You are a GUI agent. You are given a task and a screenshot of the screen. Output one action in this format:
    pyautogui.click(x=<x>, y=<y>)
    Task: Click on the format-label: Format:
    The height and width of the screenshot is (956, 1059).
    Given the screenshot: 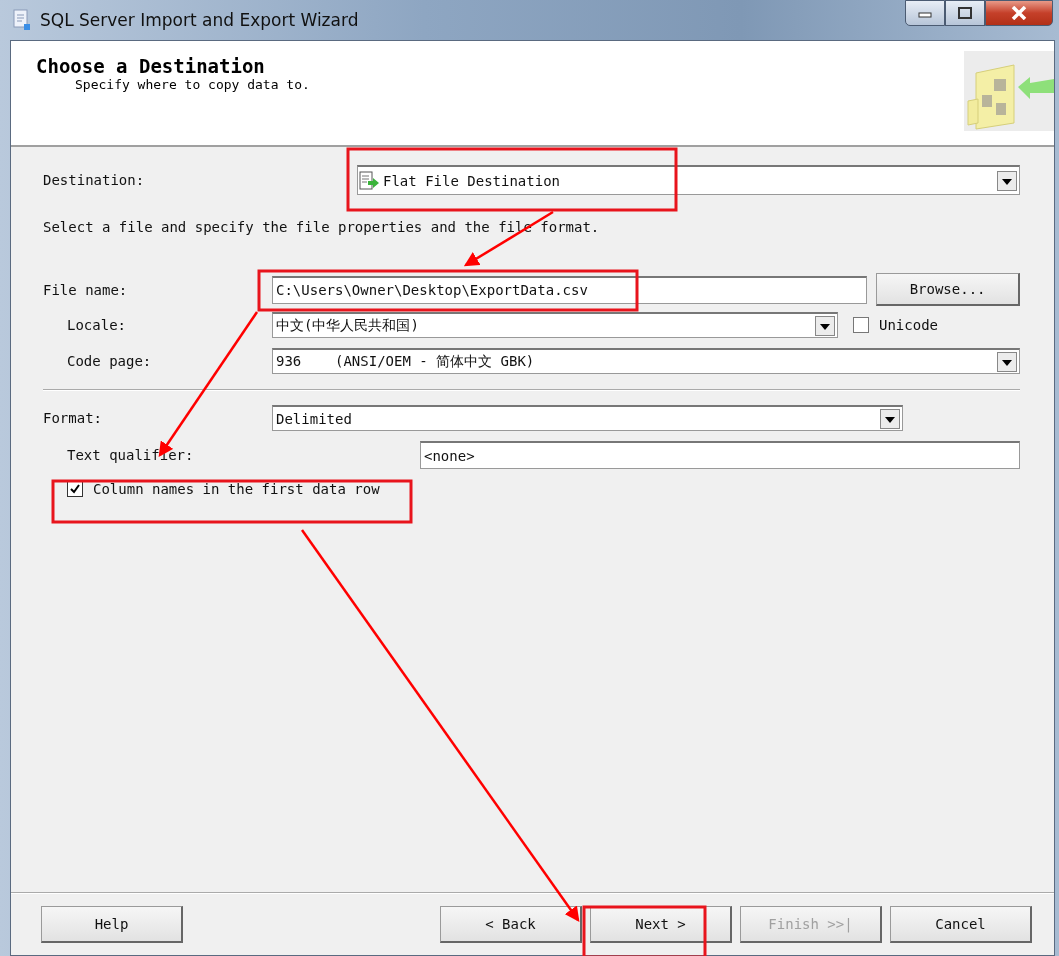 What is the action you would take?
    pyautogui.click(x=73, y=418)
    